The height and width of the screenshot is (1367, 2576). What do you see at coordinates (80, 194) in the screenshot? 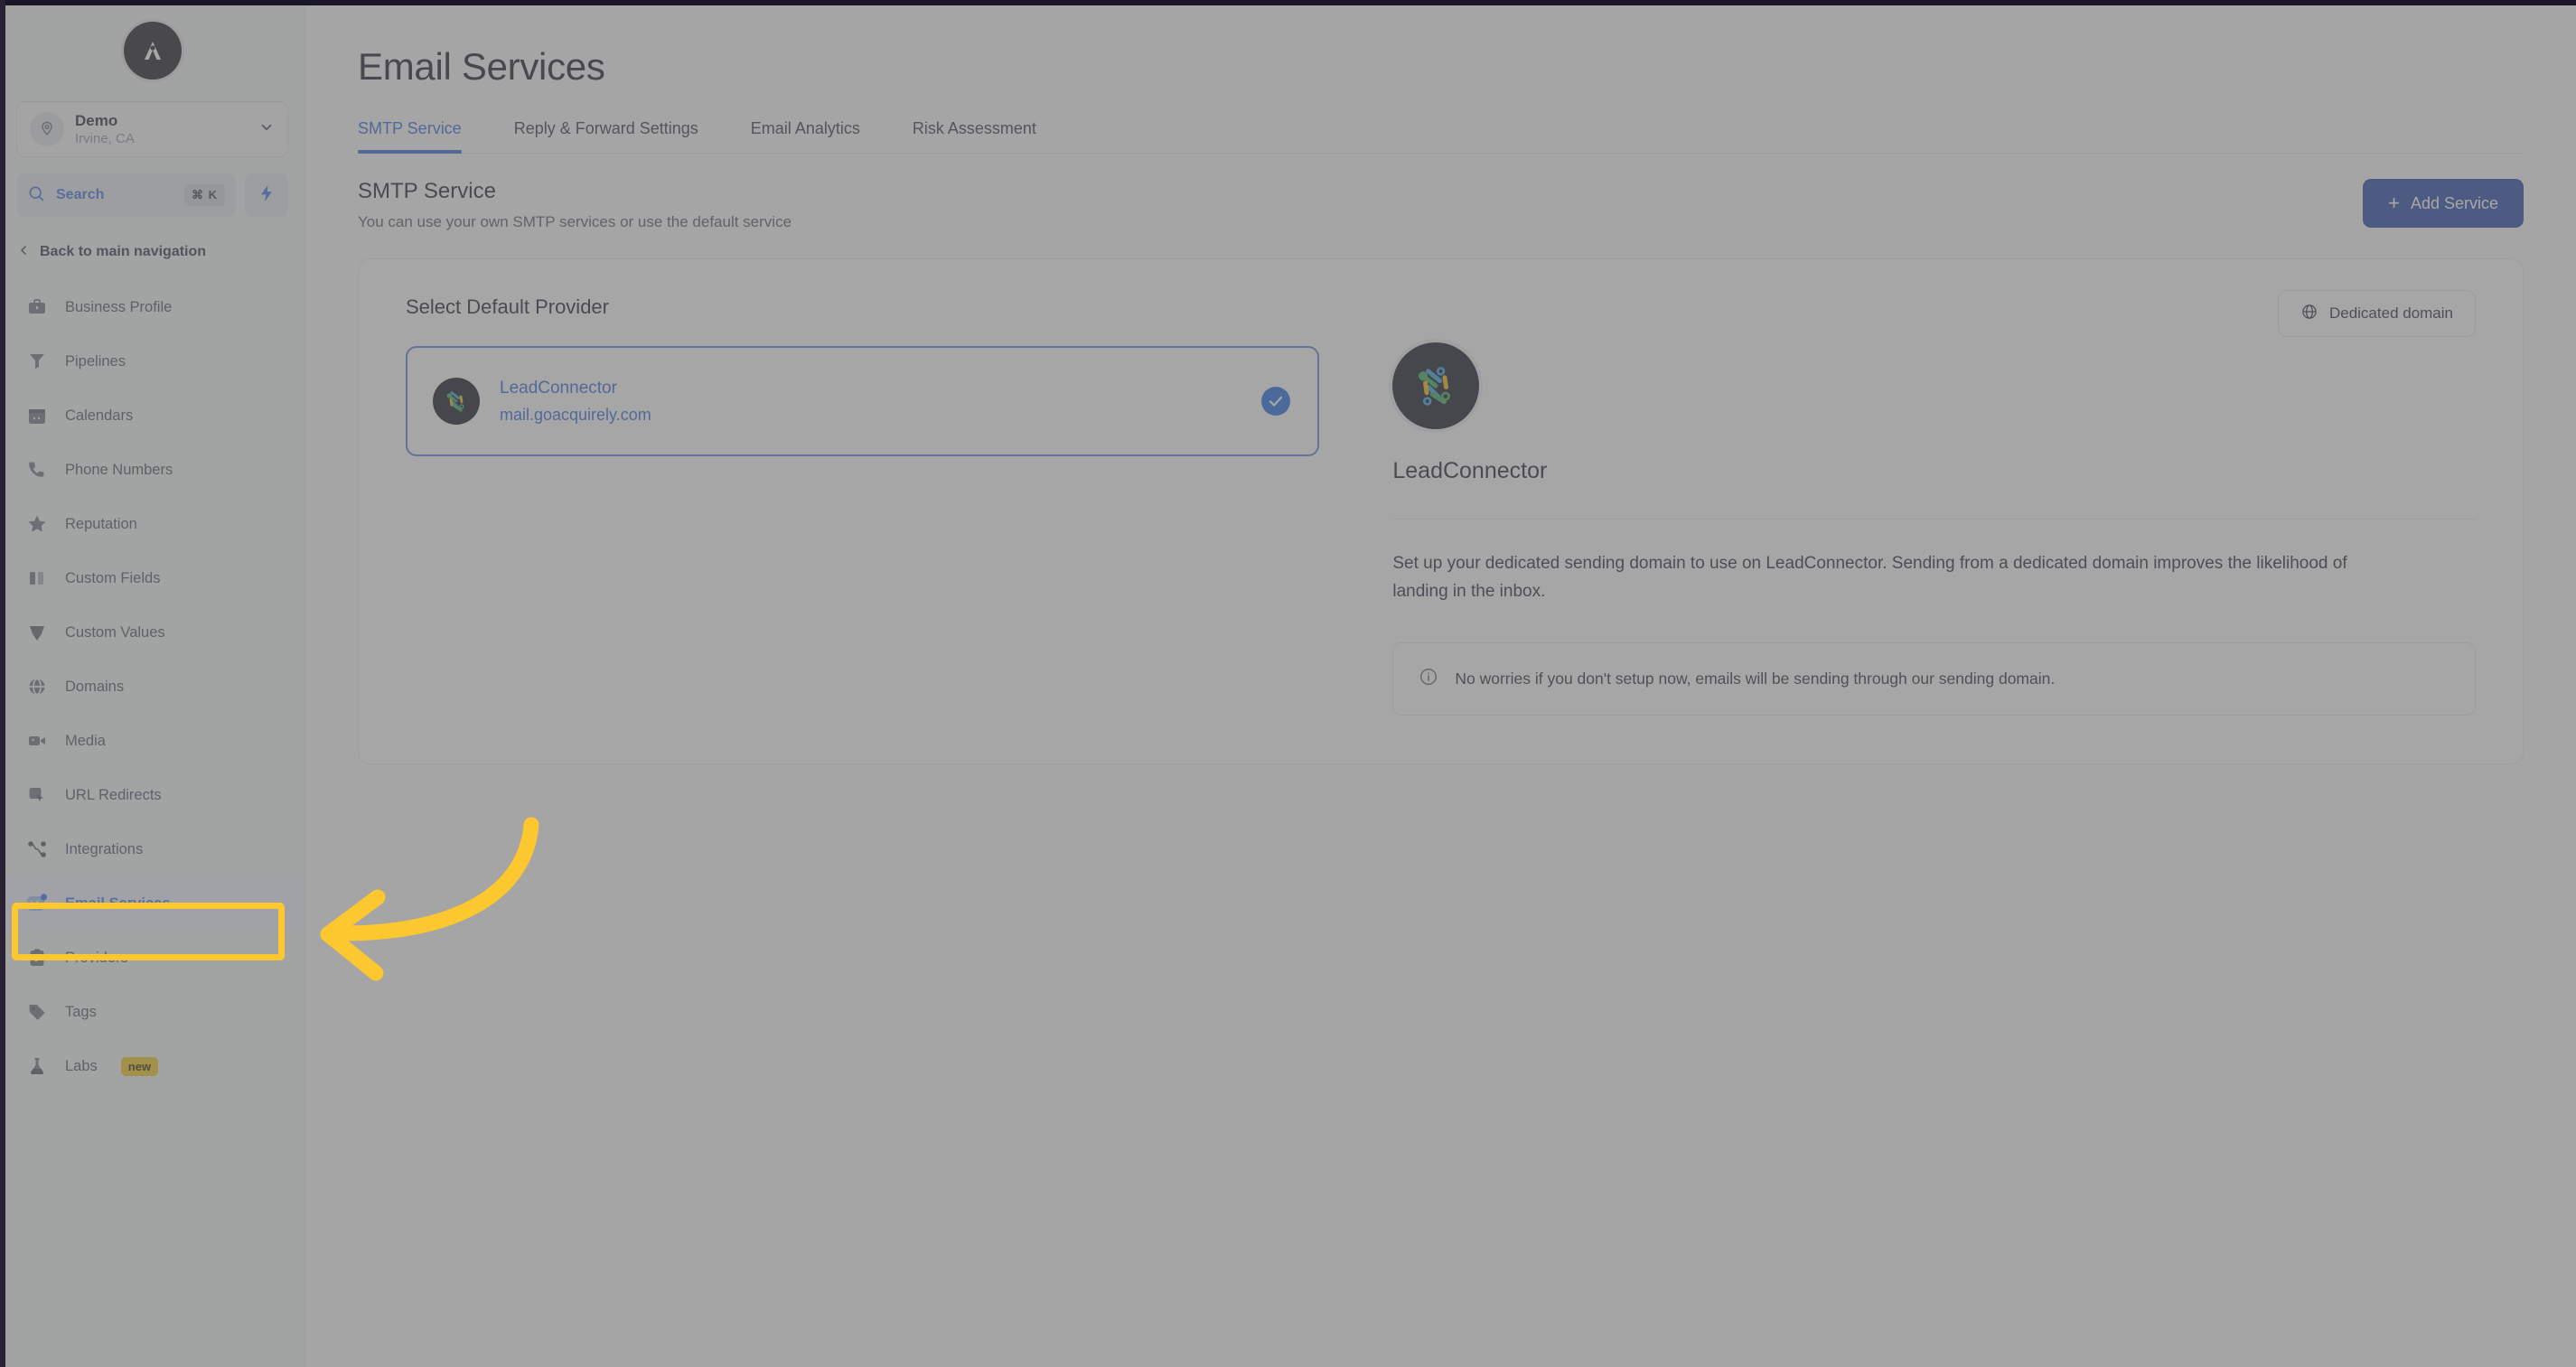
I see `search-label: Search` at bounding box center [80, 194].